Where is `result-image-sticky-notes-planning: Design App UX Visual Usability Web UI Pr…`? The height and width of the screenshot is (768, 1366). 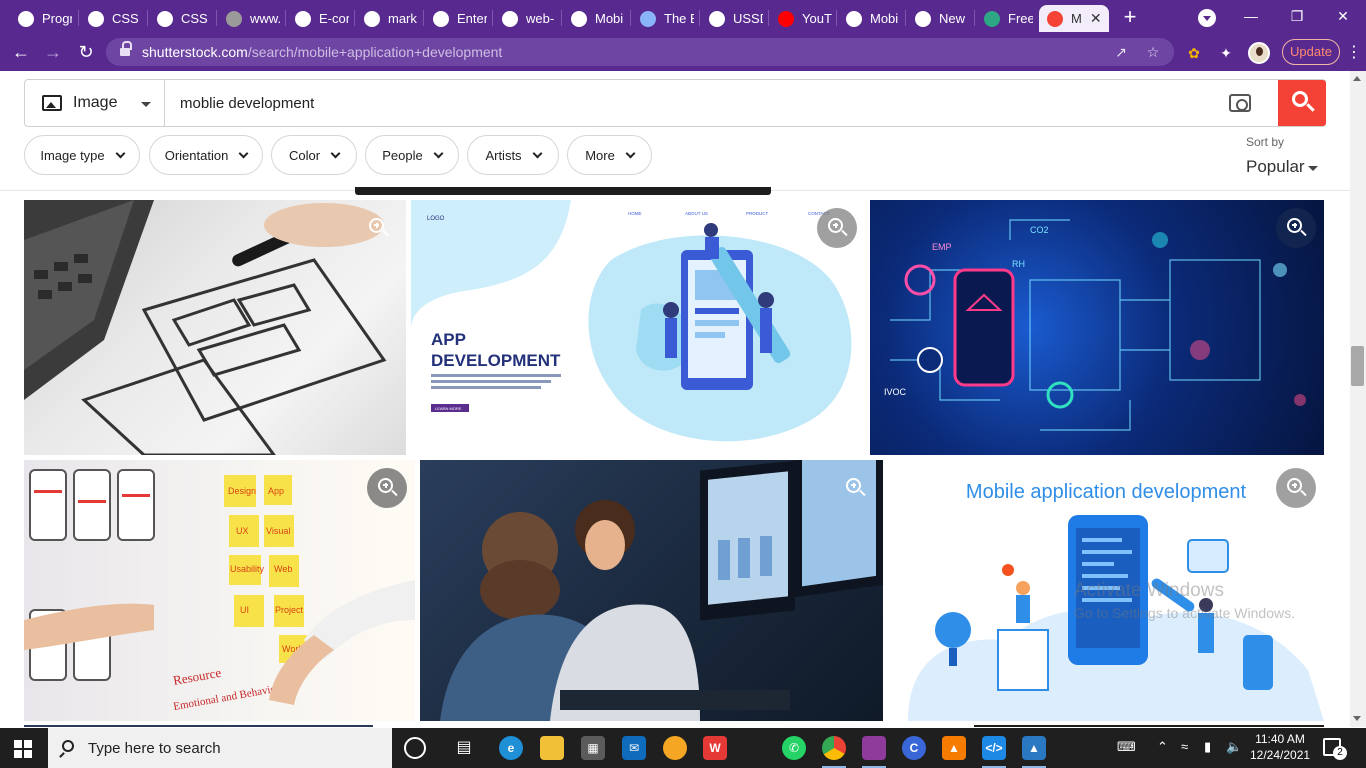 result-image-sticky-notes-planning: Design App UX Visual Usability Web UI Pr… is located at coordinates (219, 590).